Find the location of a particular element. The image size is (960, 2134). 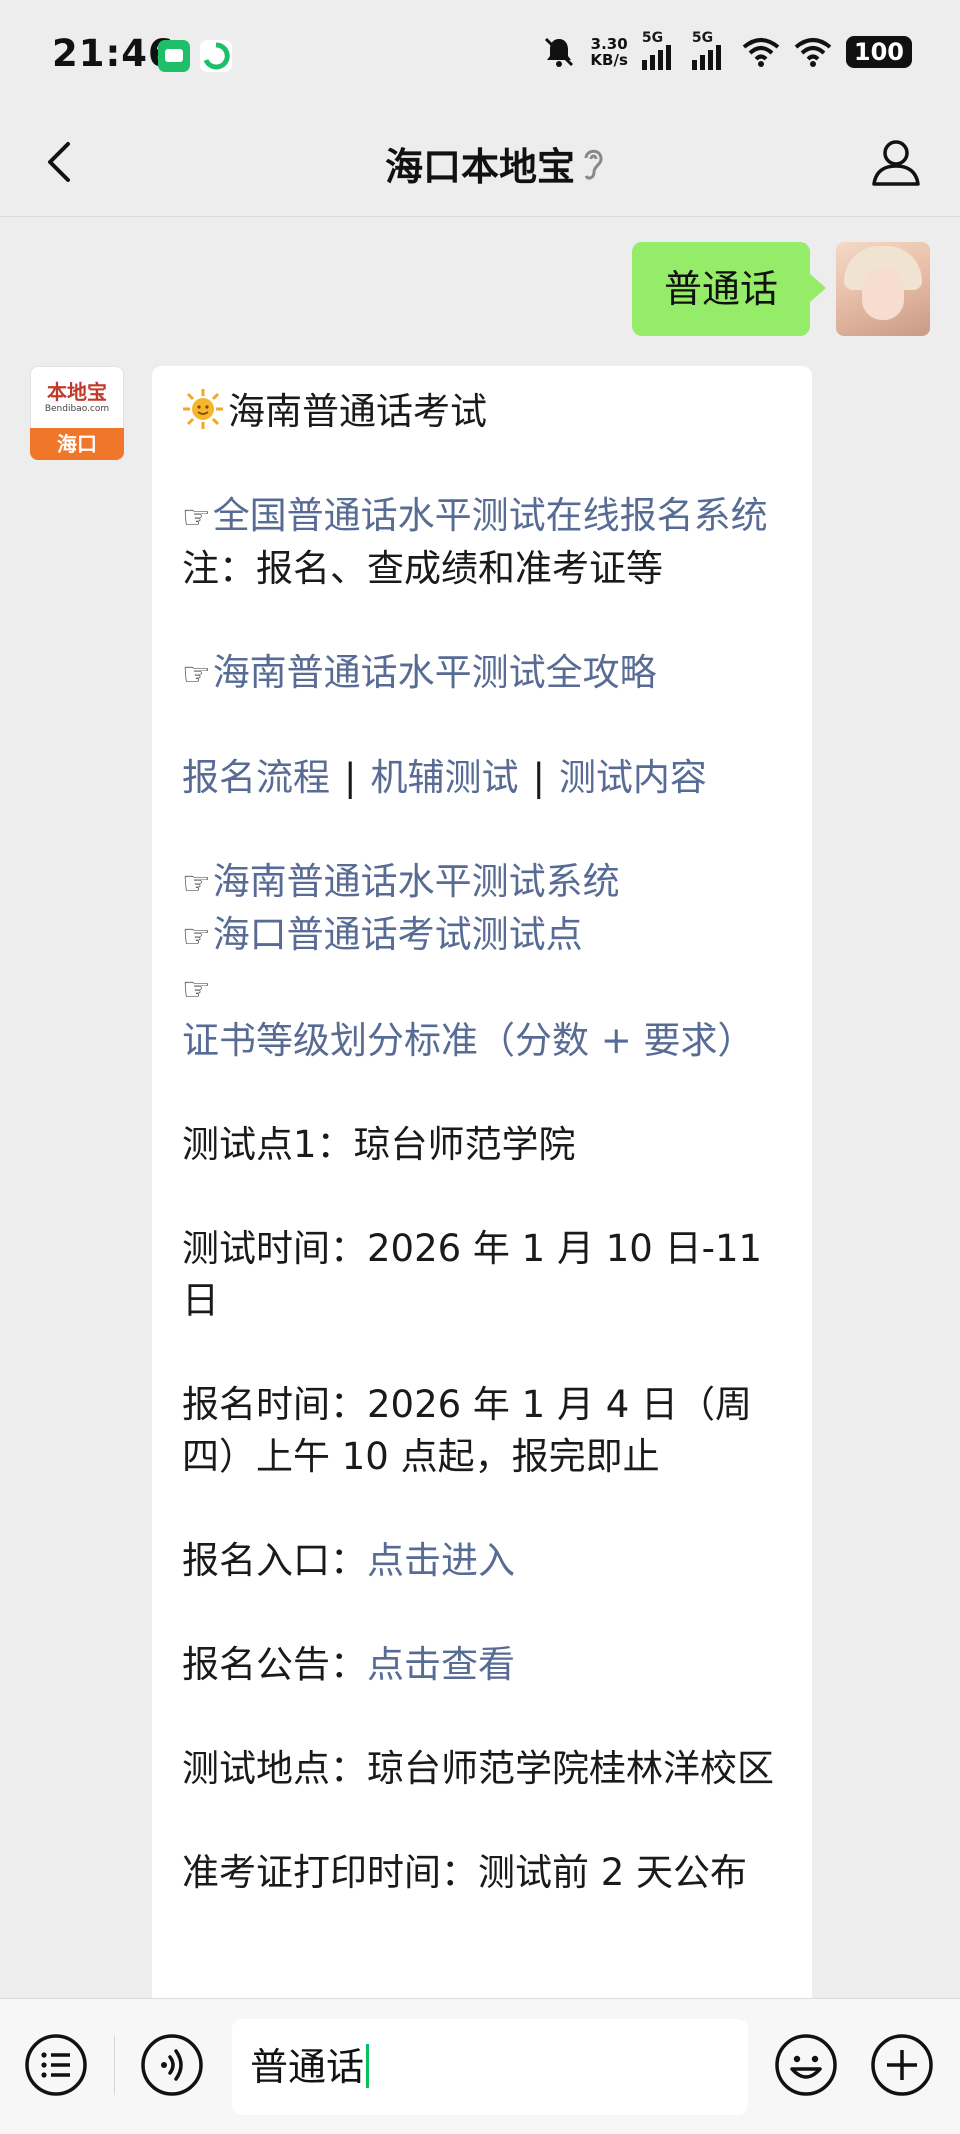

link-view-notice: 点击查看 is located at coordinates (441, 1664).